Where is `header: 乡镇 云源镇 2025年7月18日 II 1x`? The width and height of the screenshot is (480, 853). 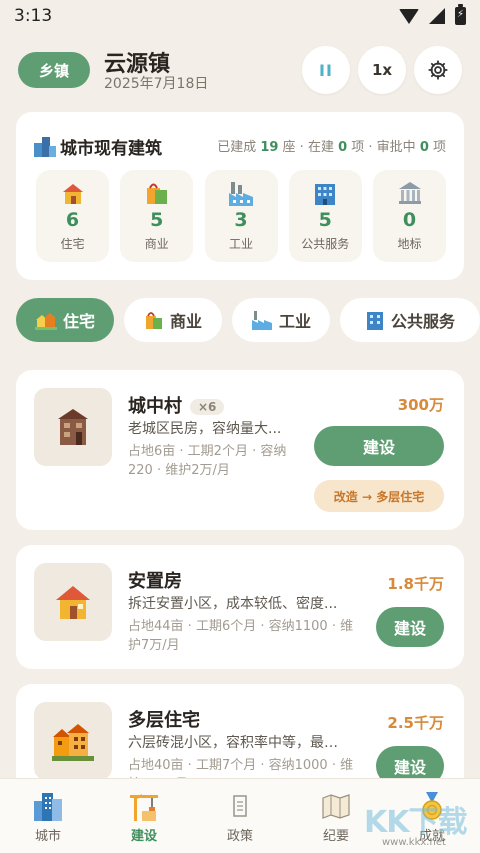 header: 乡镇 云源镇 2025年7月18日 II 1x is located at coordinates (241, 70).